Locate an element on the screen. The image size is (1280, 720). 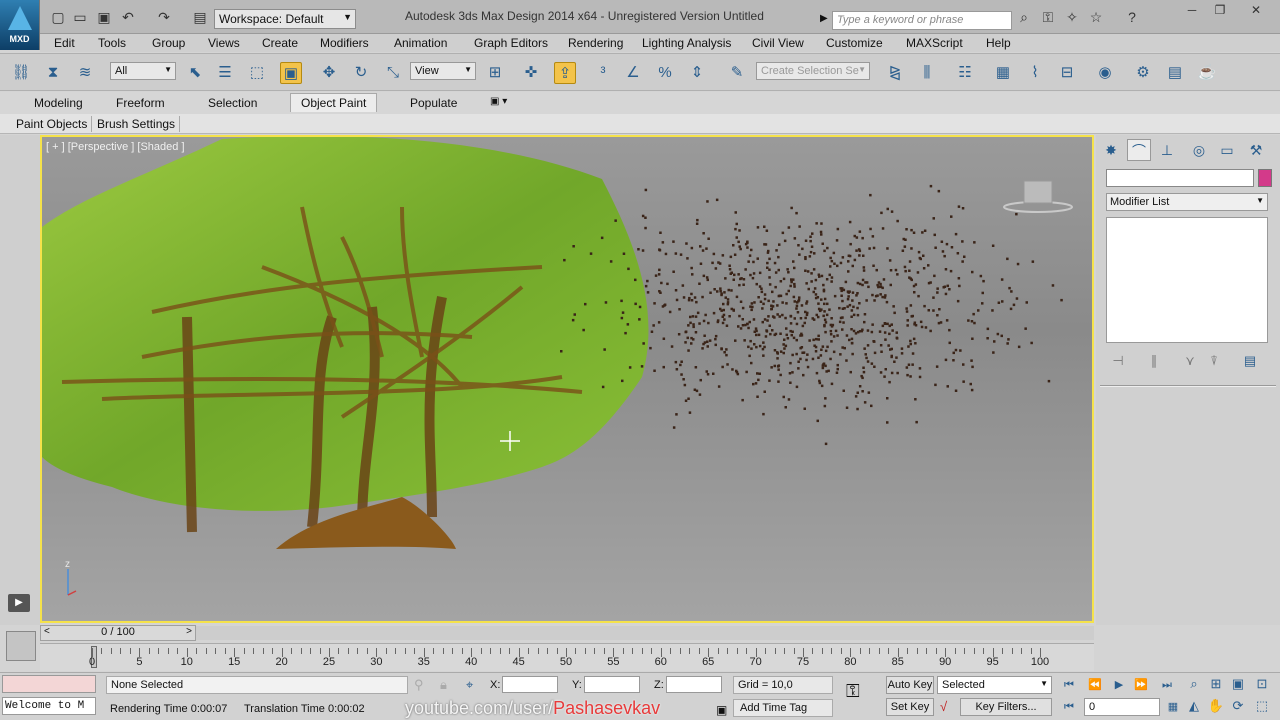
new-file-icon: ▢ is located at coordinates (58, 17).